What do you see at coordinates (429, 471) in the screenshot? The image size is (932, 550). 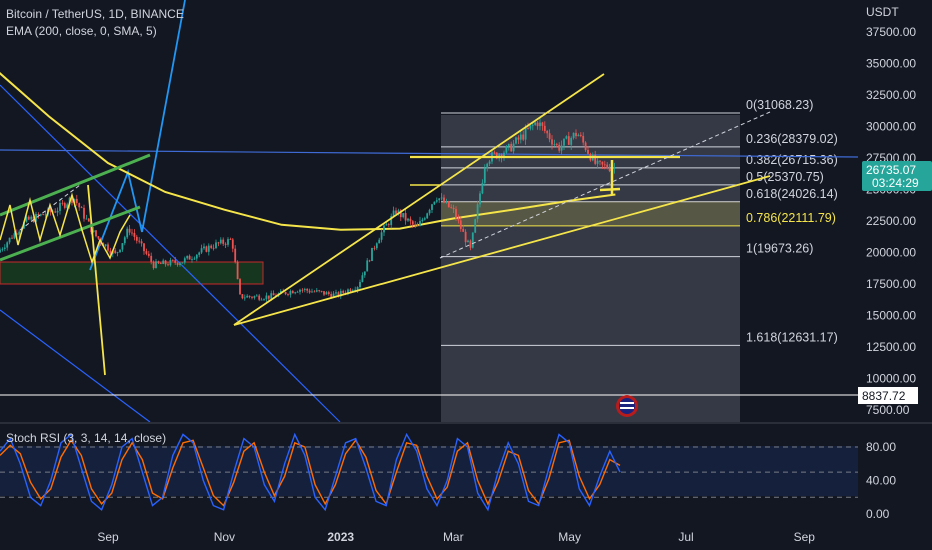 I see `stoch-band-fill` at bounding box center [429, 471].